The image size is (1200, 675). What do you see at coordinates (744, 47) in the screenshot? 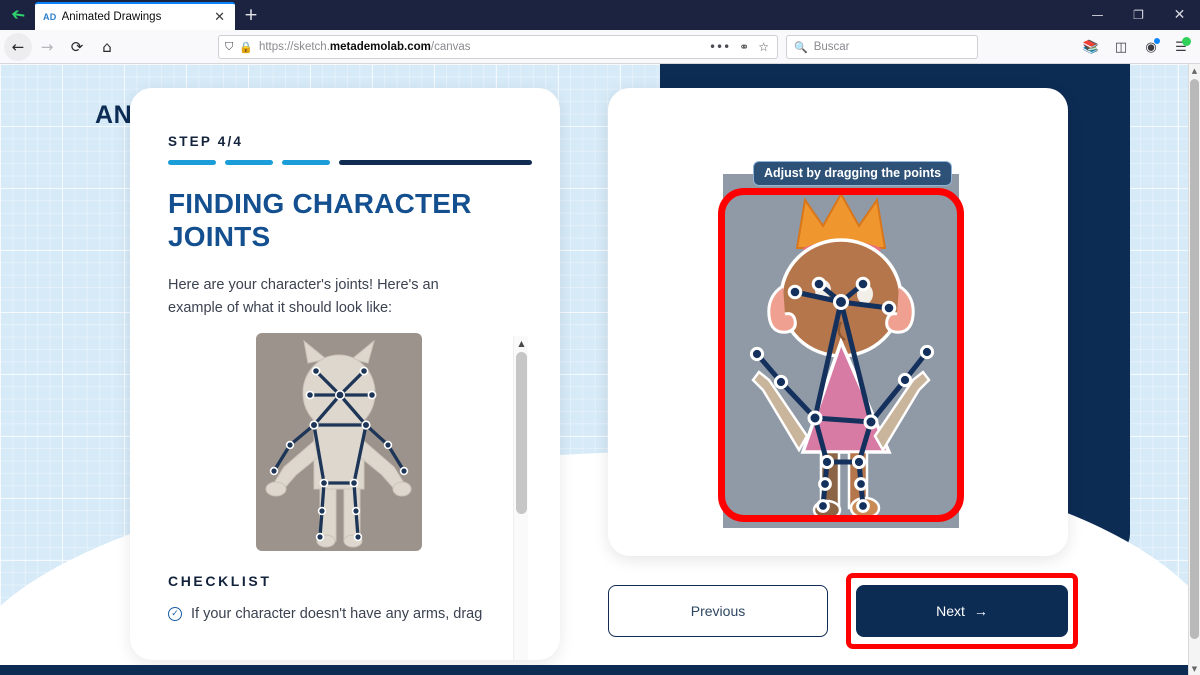
I see `pocket-icon: ⚭` at bounding box center [744, 47].